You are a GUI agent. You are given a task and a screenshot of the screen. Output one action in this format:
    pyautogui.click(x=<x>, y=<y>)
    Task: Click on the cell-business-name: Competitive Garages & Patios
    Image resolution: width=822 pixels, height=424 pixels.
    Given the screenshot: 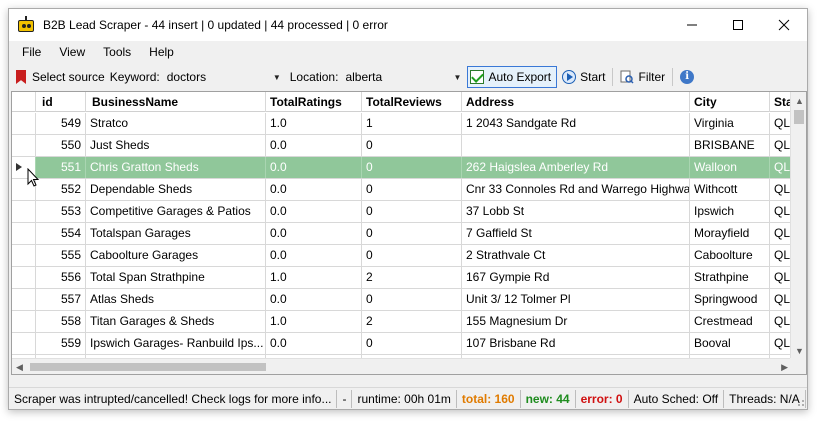 What is the action you would take?
    pyautogui.click(x=176, y=211)
    